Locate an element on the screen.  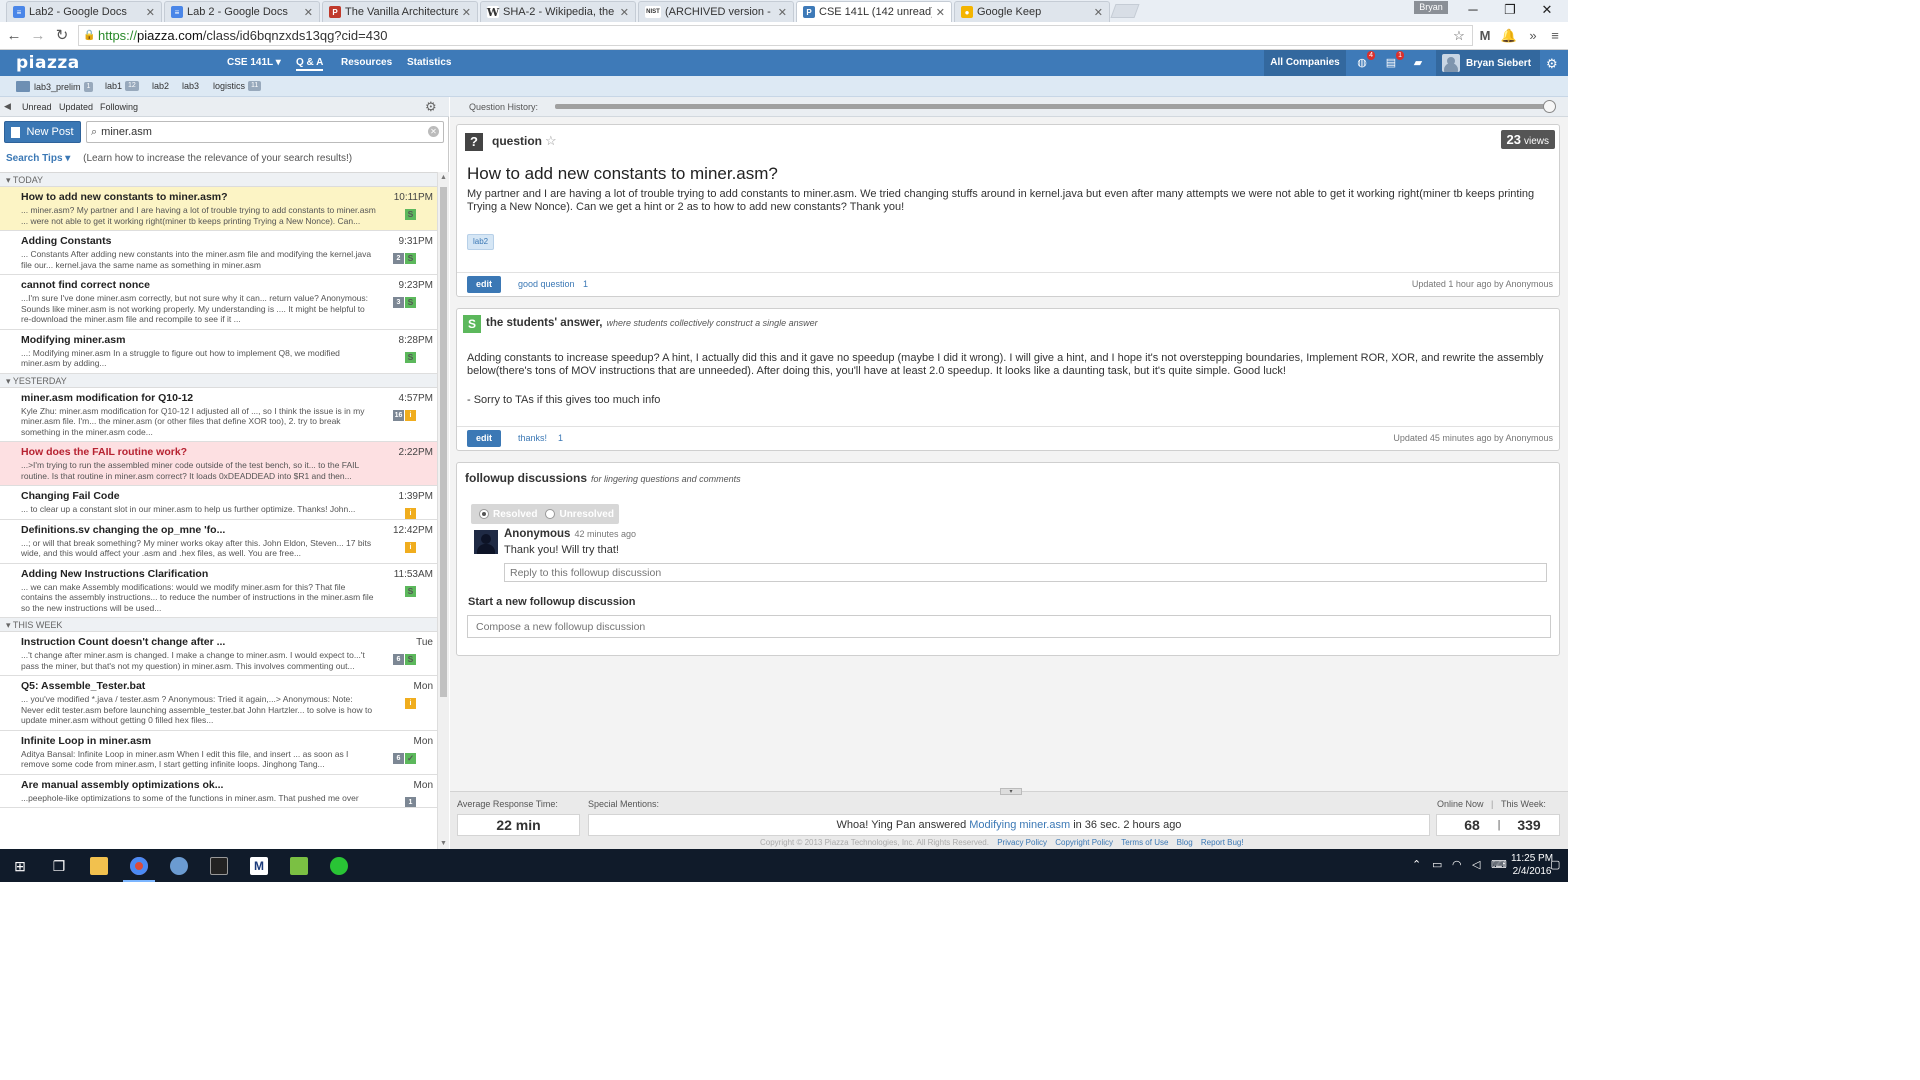
forward-arrow-icon: → is located at coordinates (38, 36).